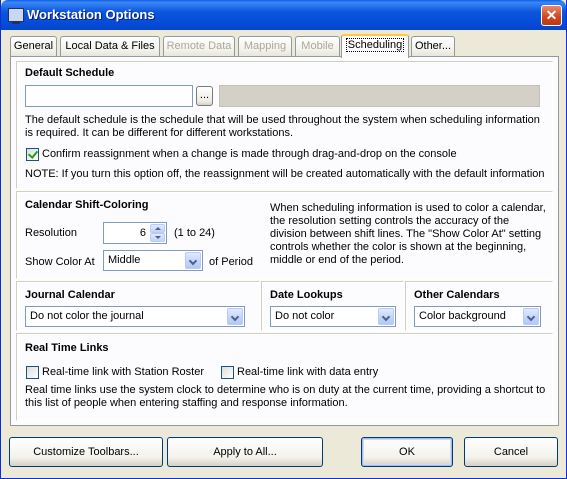 The width and height of the screenshot is (567, 479). I want to click on show-color-label: Show Color At, so click(60, 262).